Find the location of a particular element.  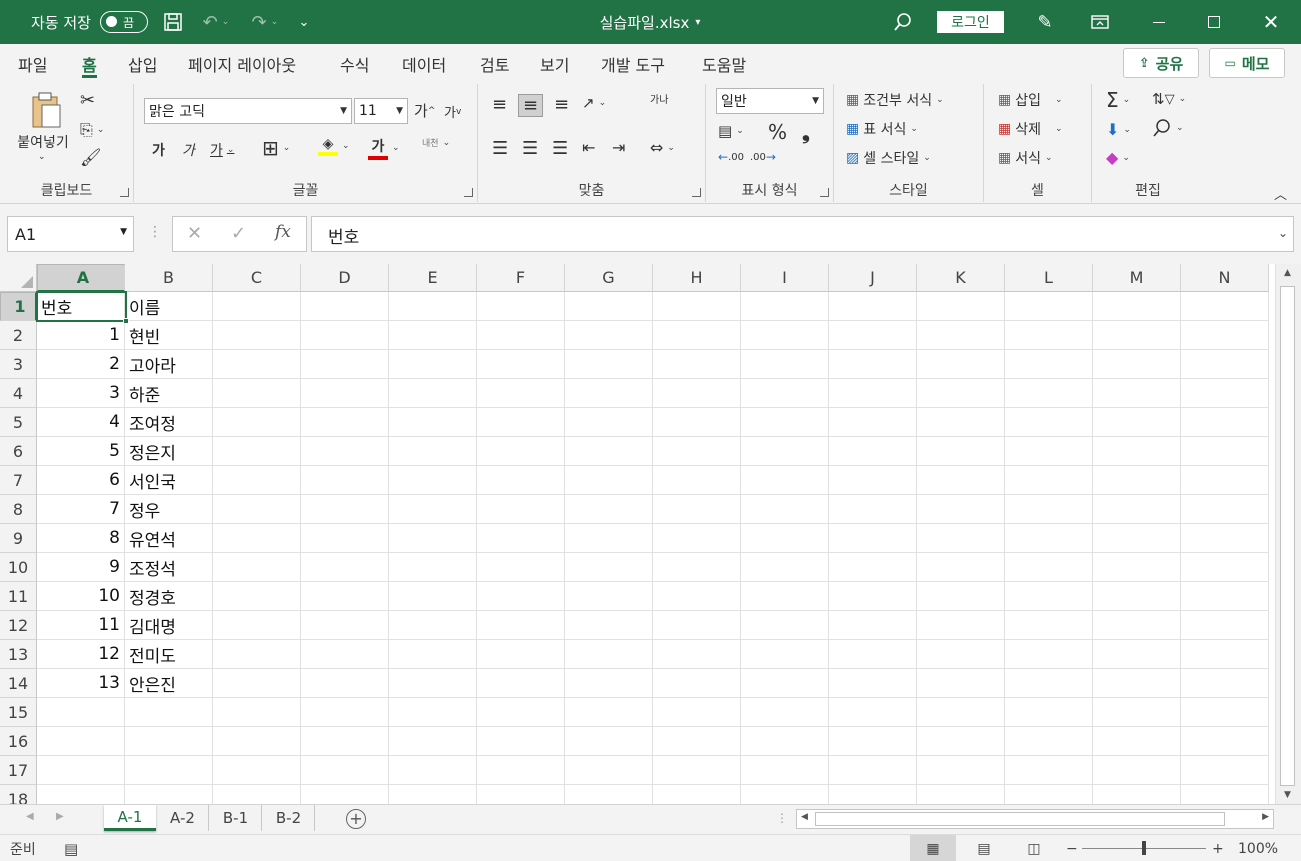

cell-a10: 9 is located at coordinates (81, 567).